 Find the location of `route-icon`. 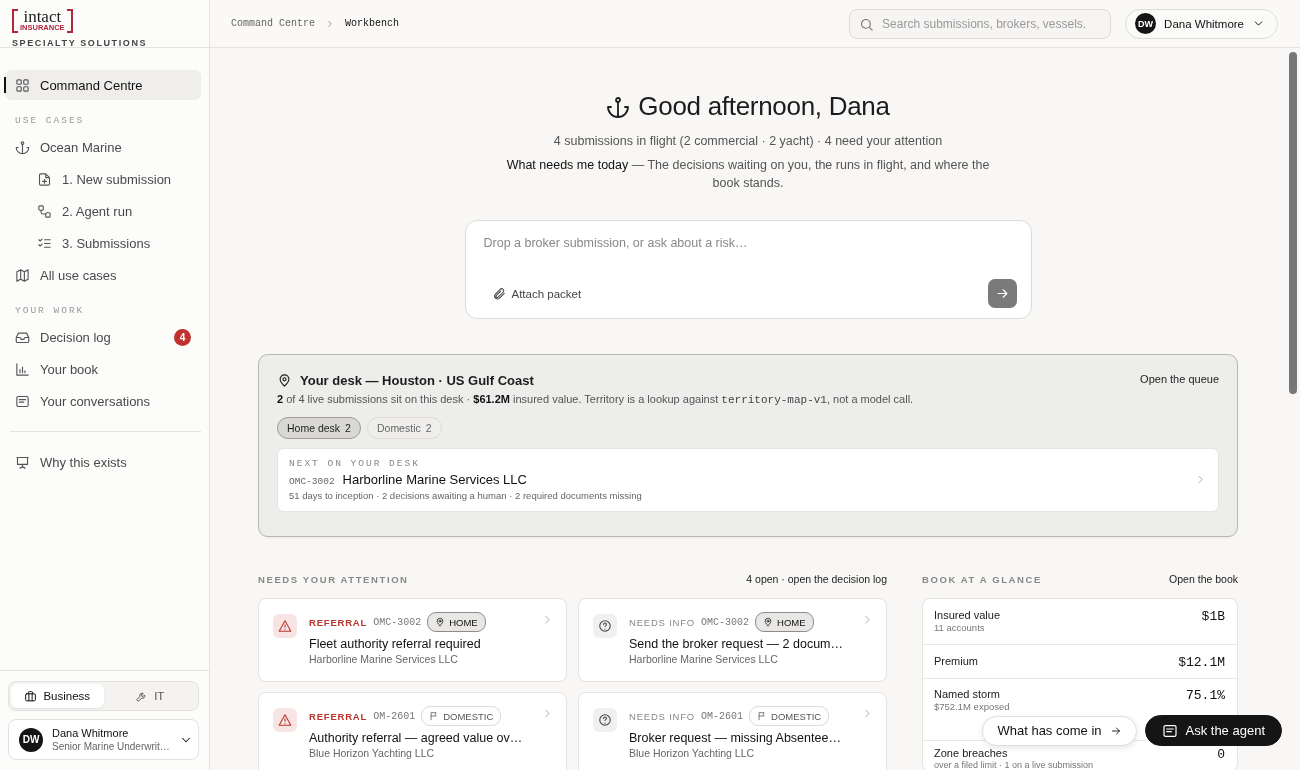

route-icon is located at coordinates (44, 211).